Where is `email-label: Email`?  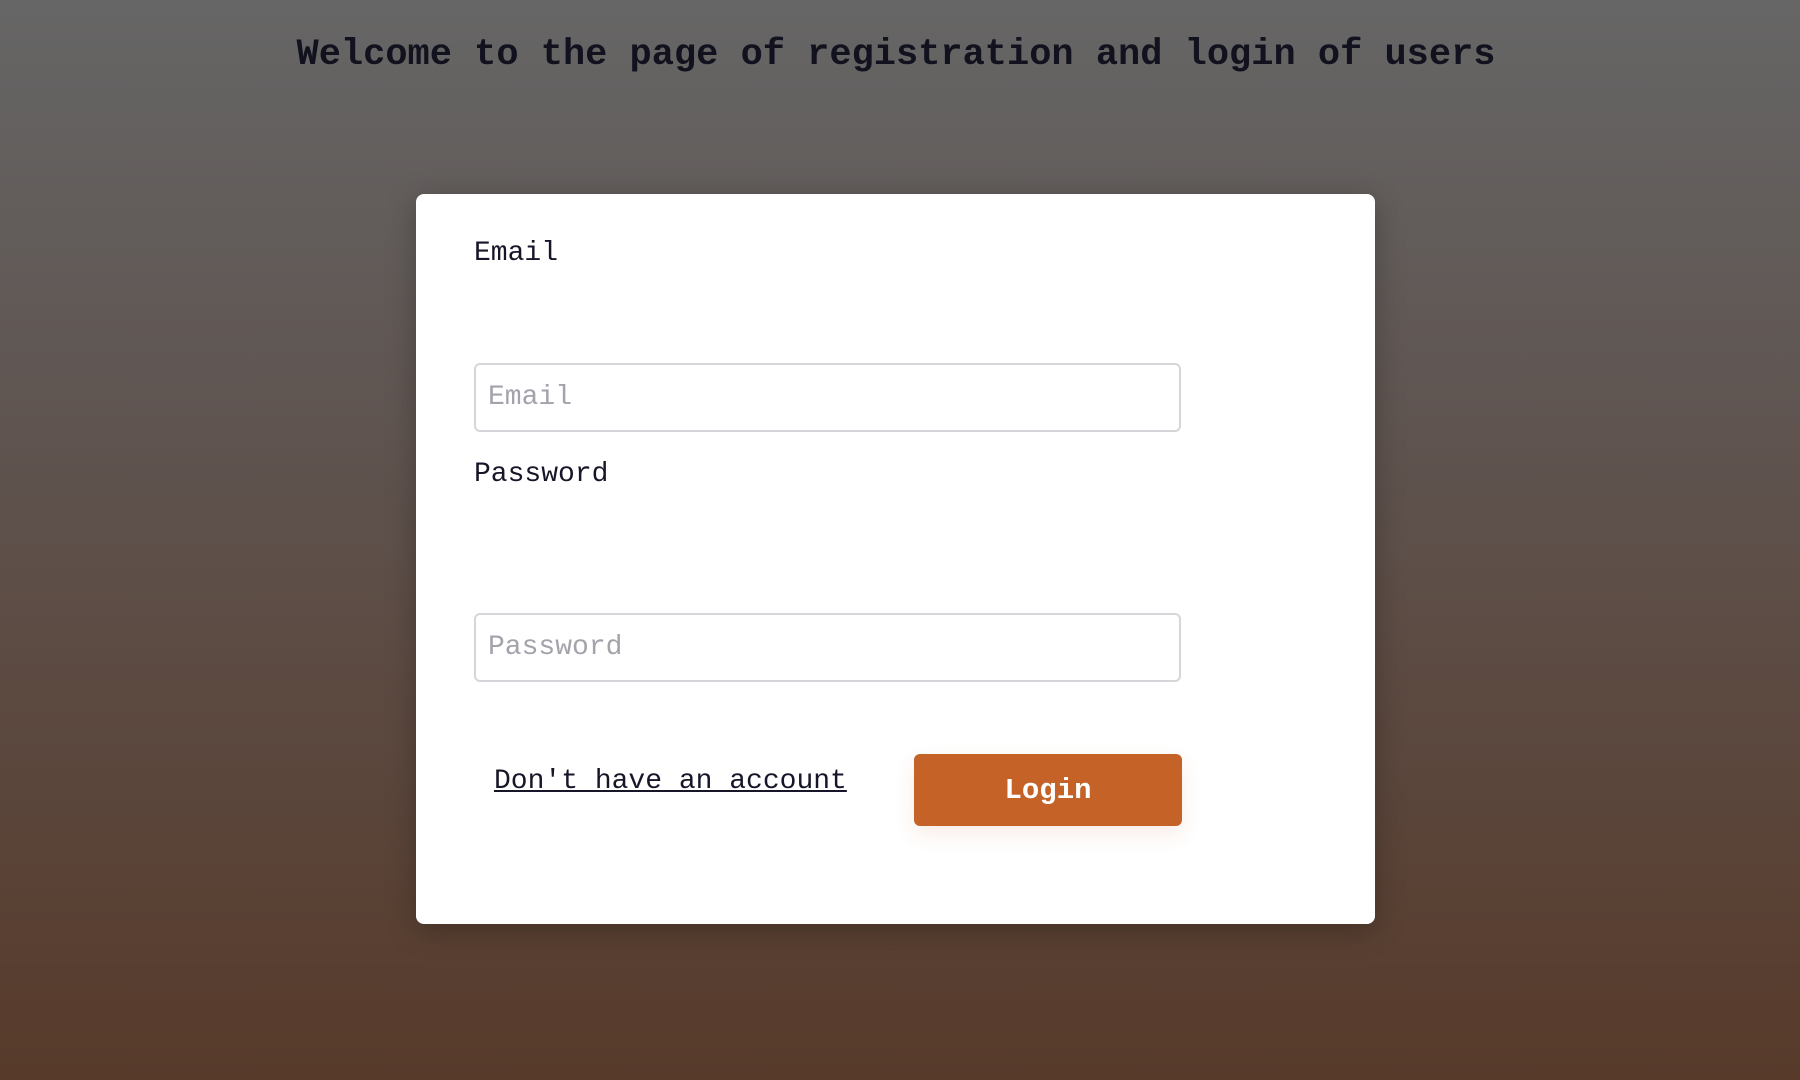 email-label: Email is located at coordinates (516, 253).